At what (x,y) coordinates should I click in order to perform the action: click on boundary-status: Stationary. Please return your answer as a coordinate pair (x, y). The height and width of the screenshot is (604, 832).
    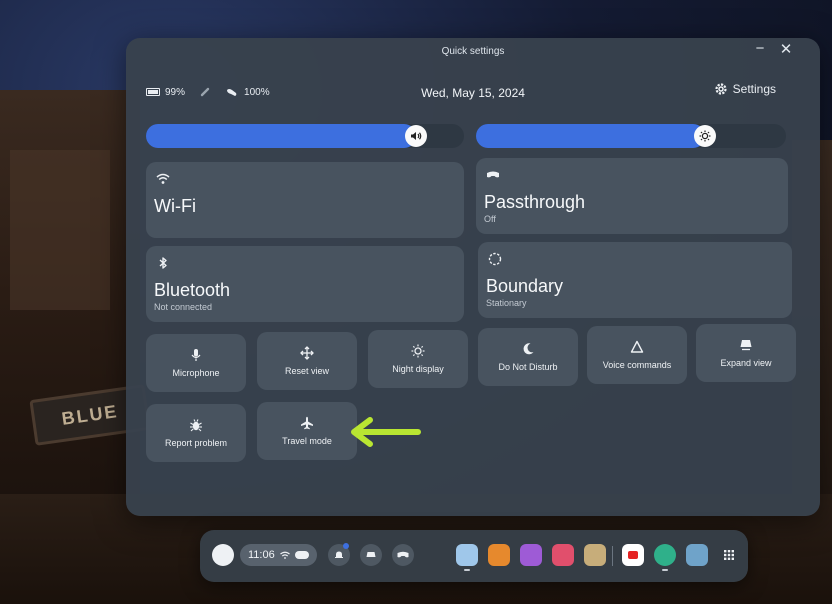
    Looking at the image, I should click on (506, 303).